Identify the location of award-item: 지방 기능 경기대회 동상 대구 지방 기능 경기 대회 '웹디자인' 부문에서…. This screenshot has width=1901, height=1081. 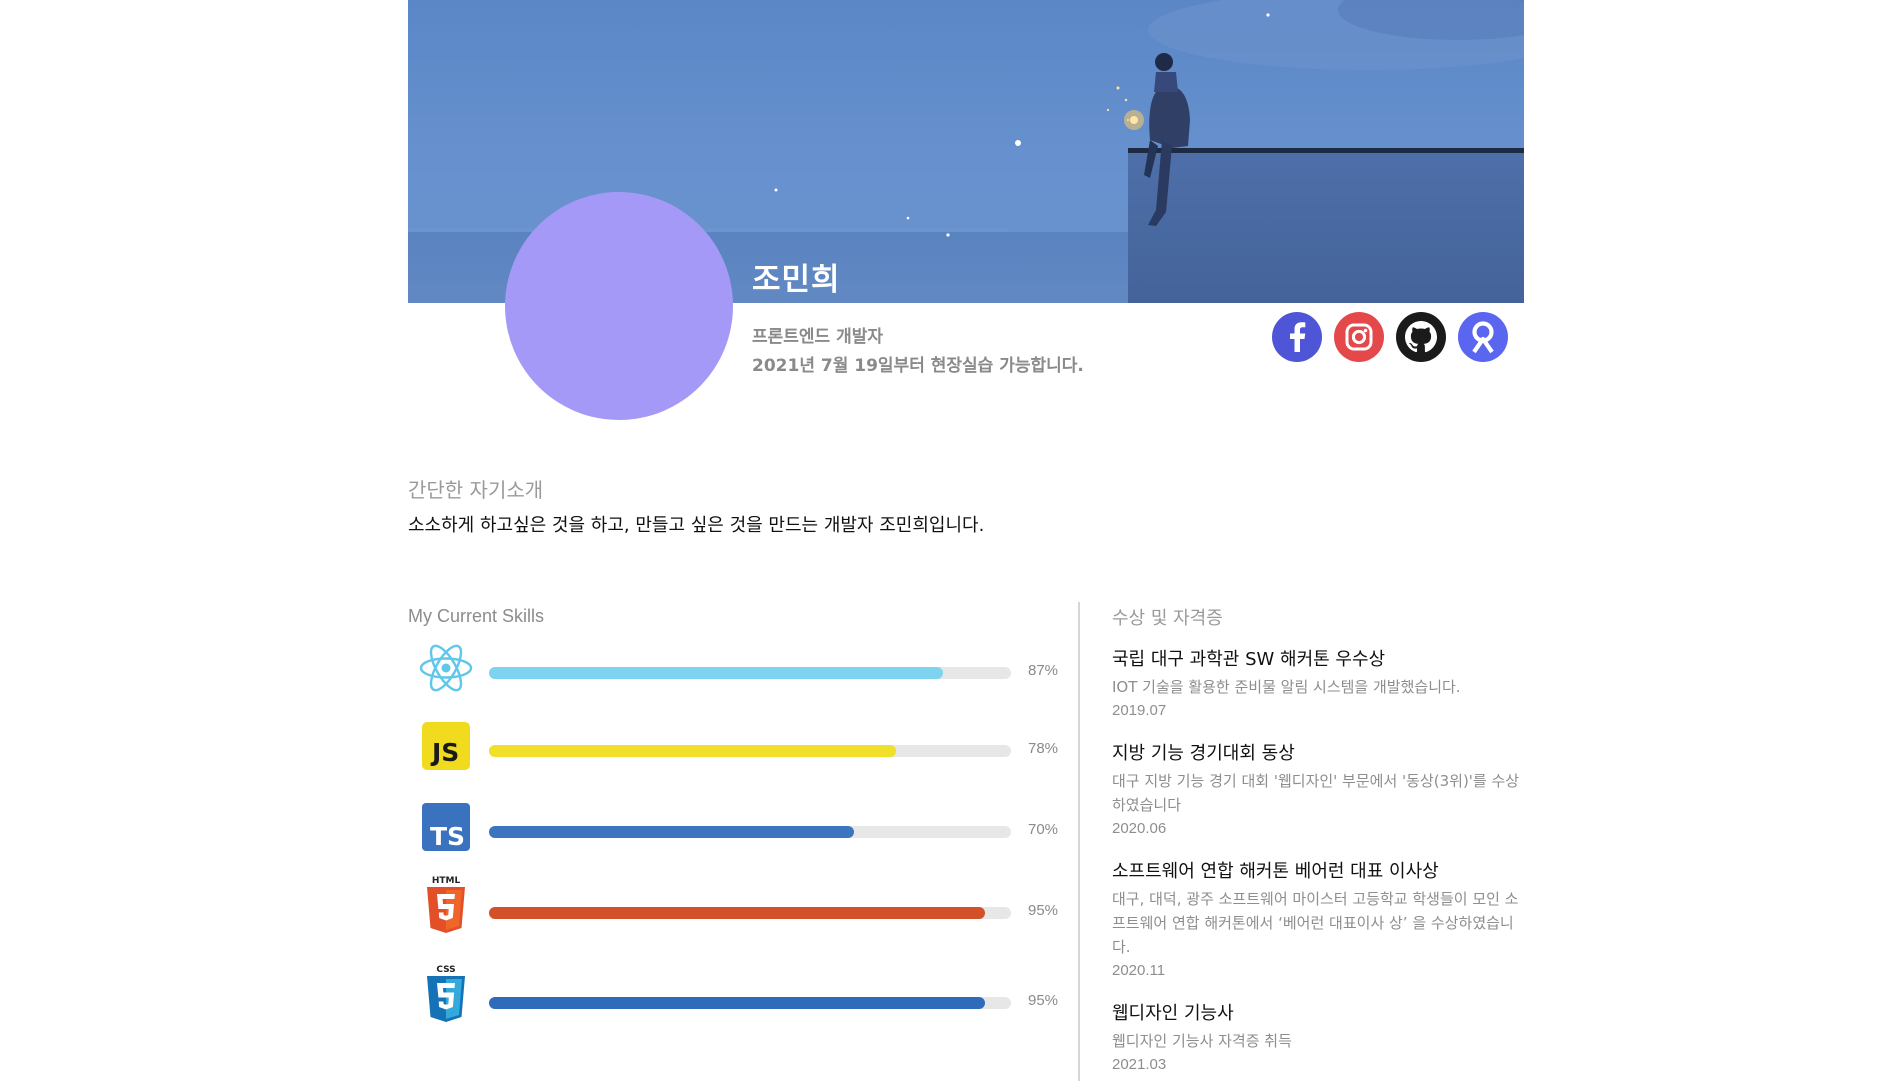
(1318, 791).